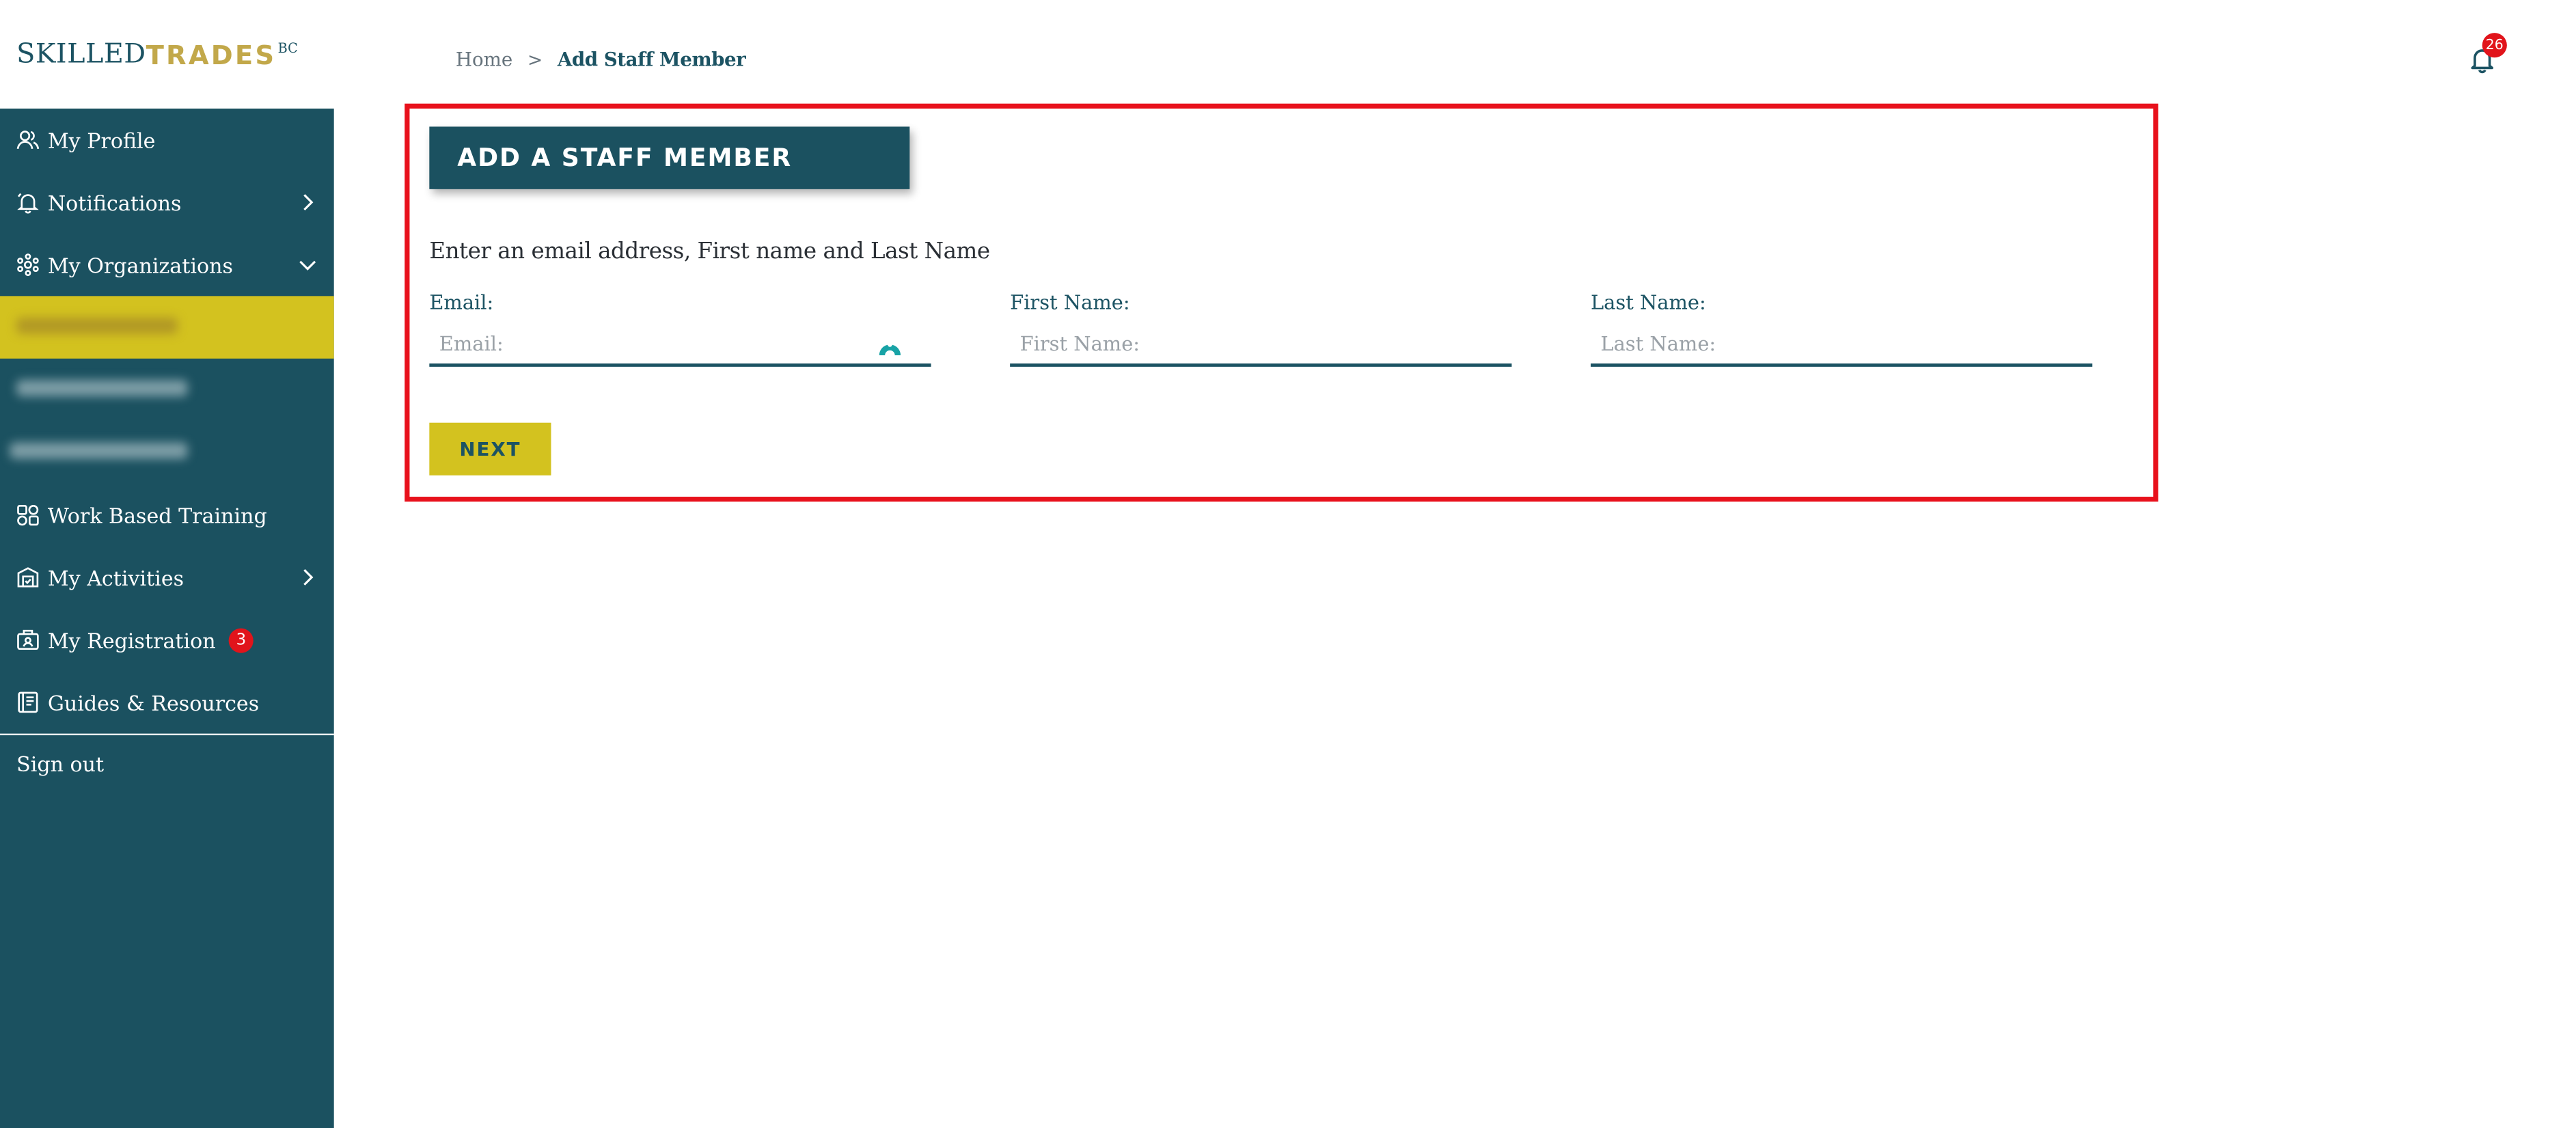  Describe the element at coordinates (28, 577) in the screenshot. I see `activities-icon` at that location.